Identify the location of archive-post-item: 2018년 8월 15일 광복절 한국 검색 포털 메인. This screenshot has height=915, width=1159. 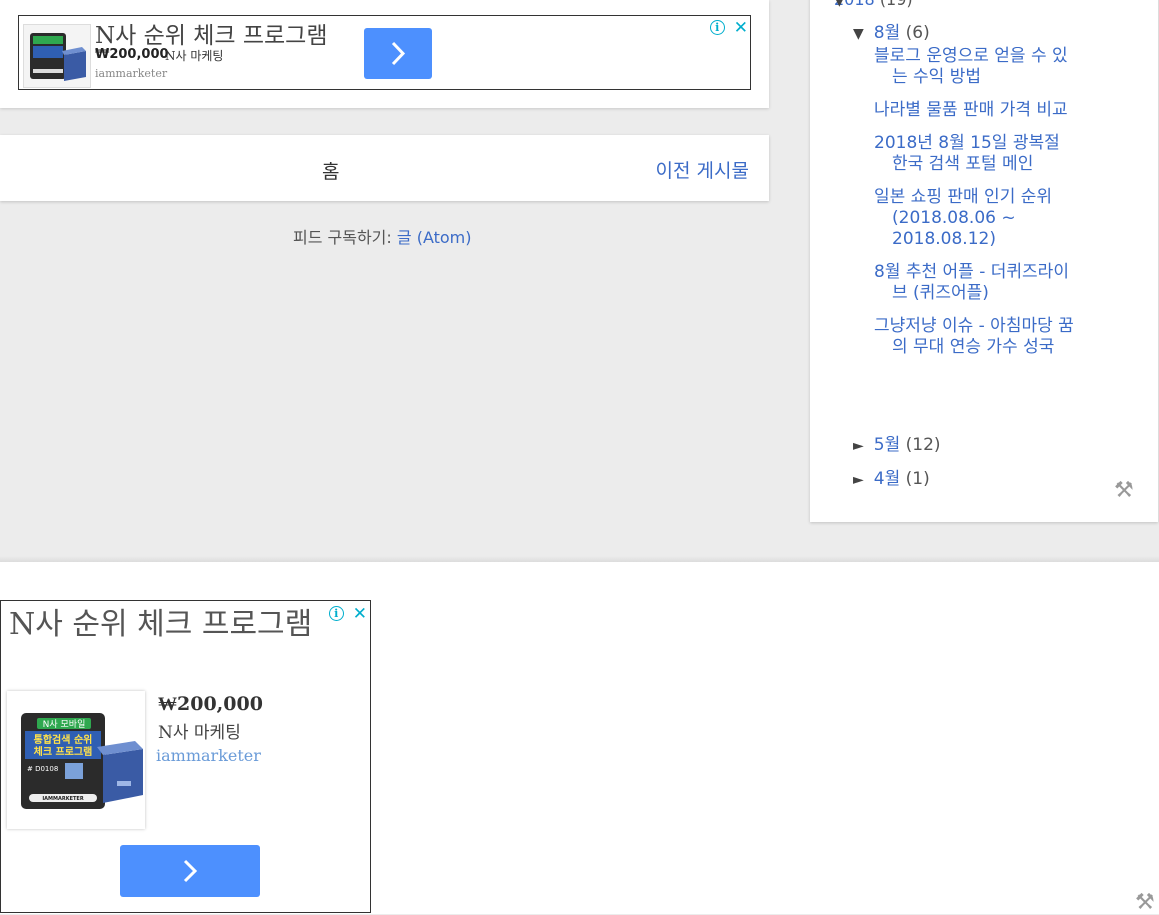
(974, 154).